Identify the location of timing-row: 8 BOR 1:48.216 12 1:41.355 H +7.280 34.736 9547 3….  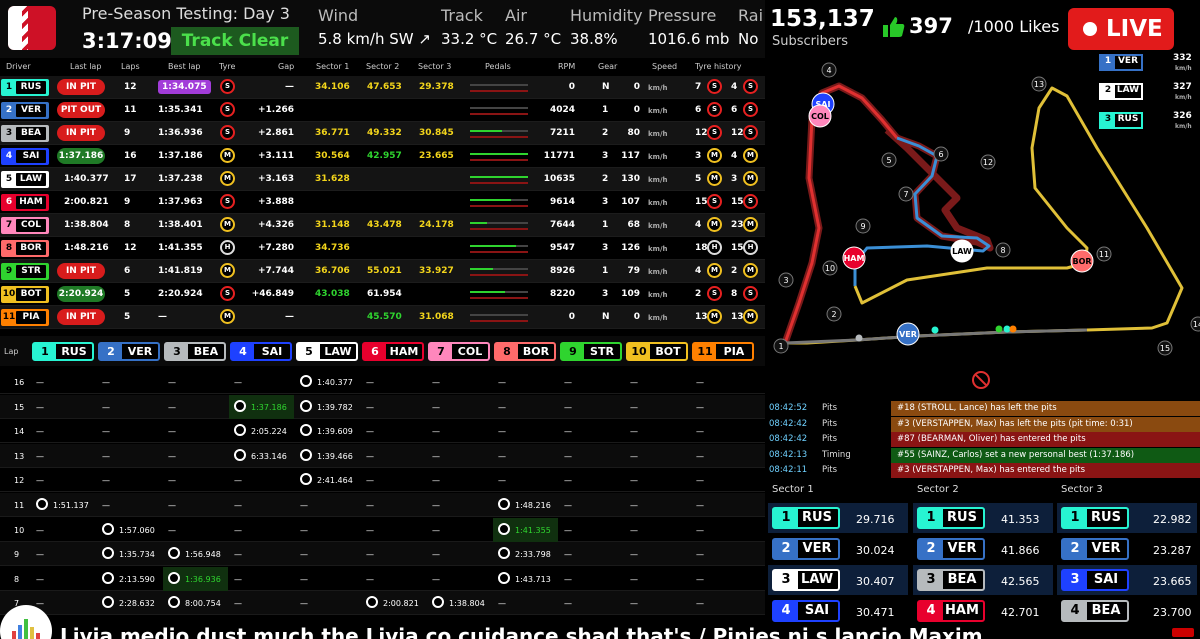
(382, 248).